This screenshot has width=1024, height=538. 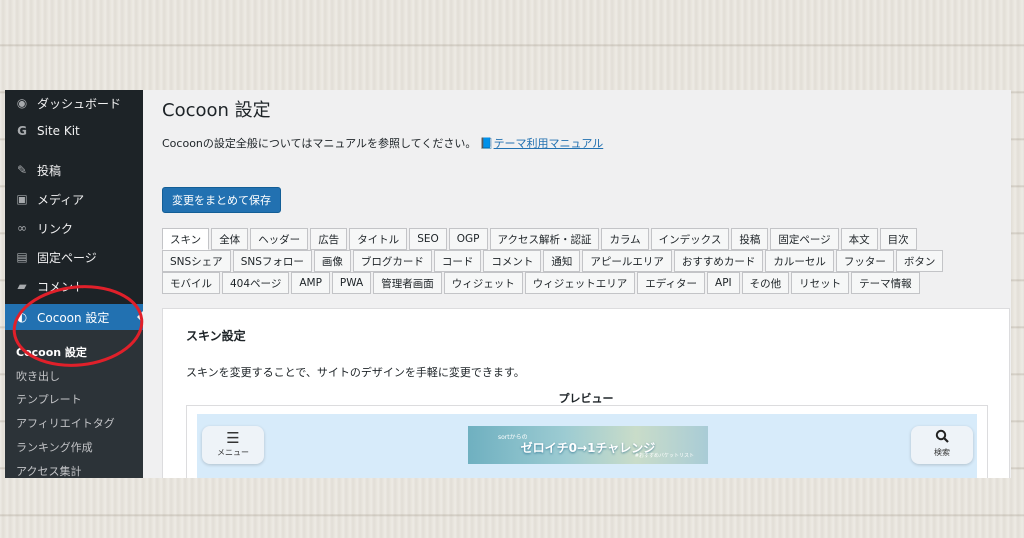 What do you see at coordinates (513, 437) in the screenshot?
I see `banner-small-text: sortからの` at bounding box center [513, 437].